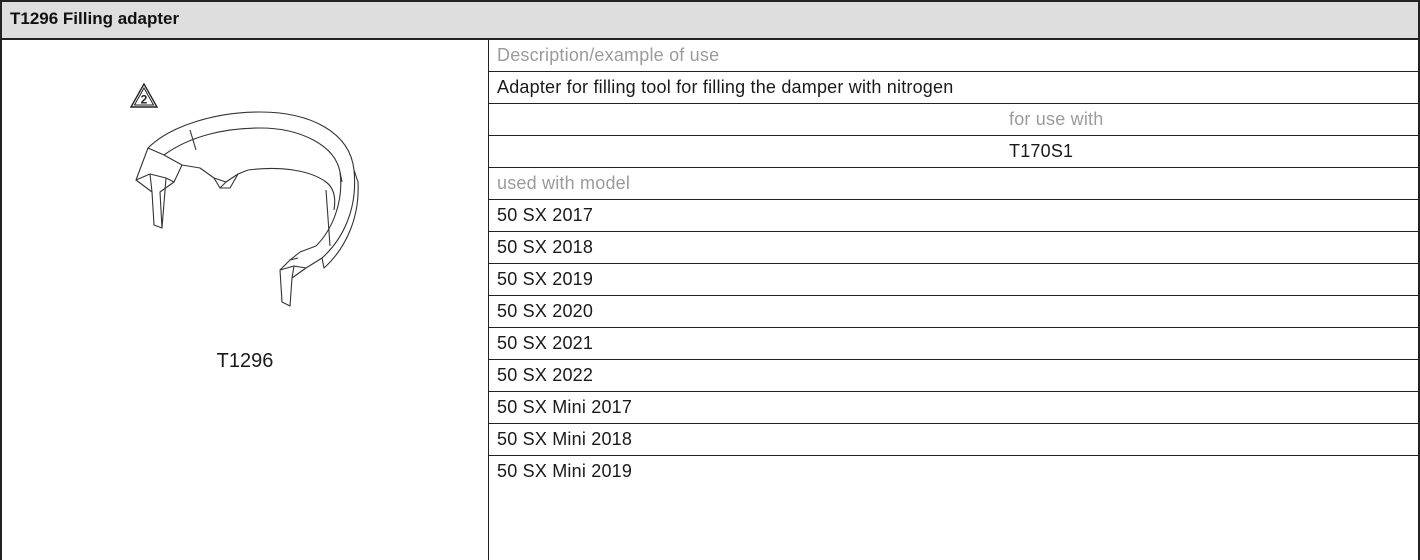 The width and height of the screenshot is (1420, 560). I want to click on tool-number-label: T1296, so click(245, 361).